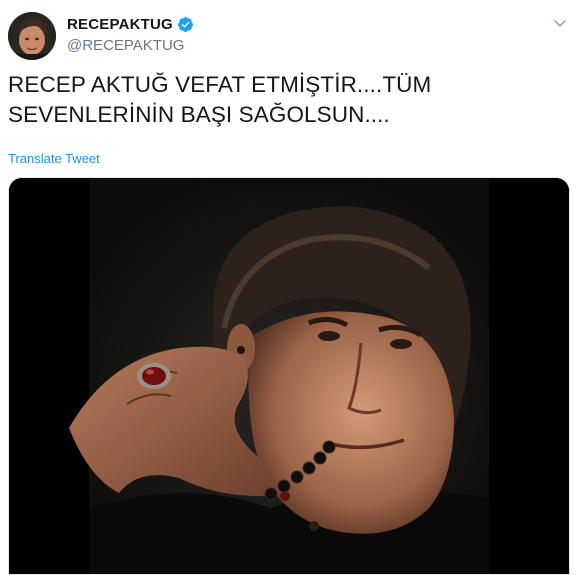  I want to click on chevron-down-icon, so click(560, 23).